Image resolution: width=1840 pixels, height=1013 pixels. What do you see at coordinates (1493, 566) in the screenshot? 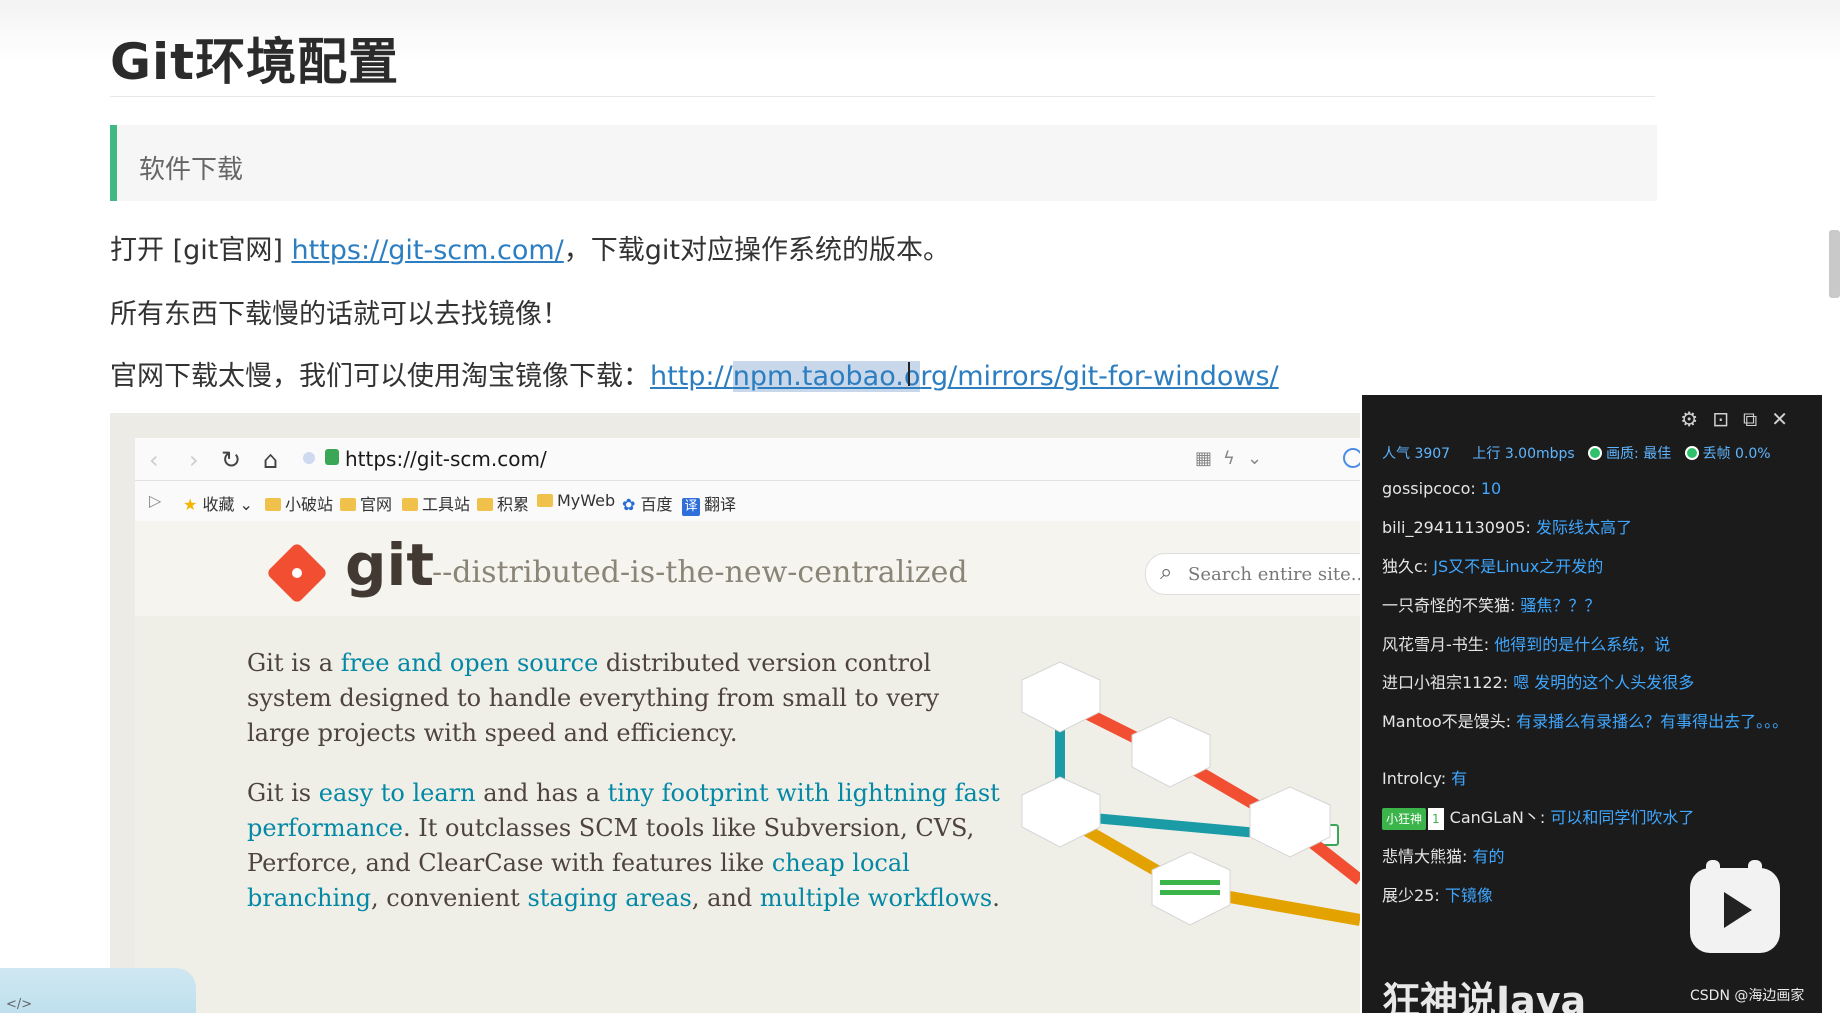
I see `chat-message: 独久c: JS又不是Linux之开发的` at bounding box center [1493, 566].